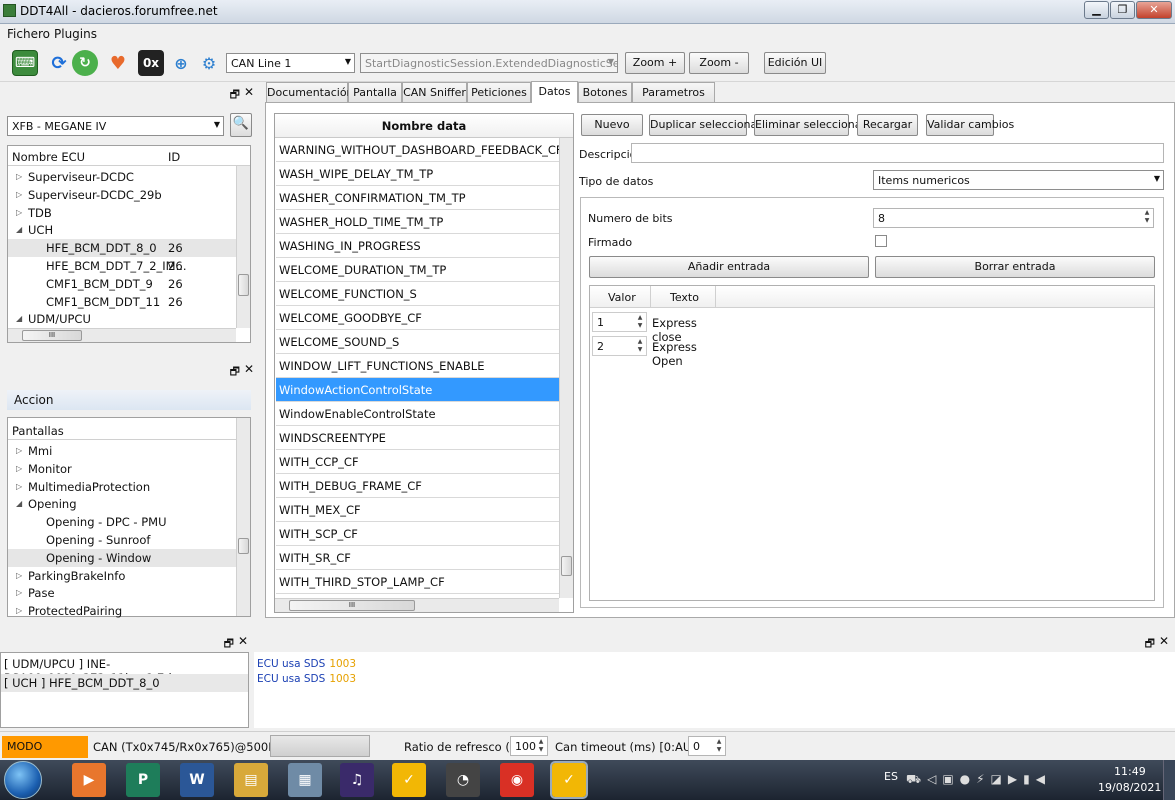 Image resolution: width=1175 pixels, height=800 pixels. What do you see at coordinates (122, 522) in the screenshot?
I see `screen-tree-item: Opening - DPC - PMU` at bounding box center [122, 522].